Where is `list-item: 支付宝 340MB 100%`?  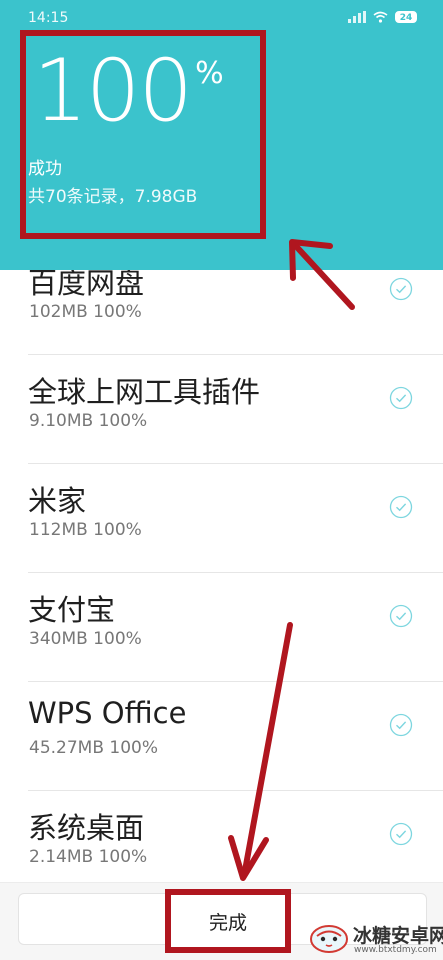 list-item: 支付宝 340MB 100% is located at coordinates (235, 627).